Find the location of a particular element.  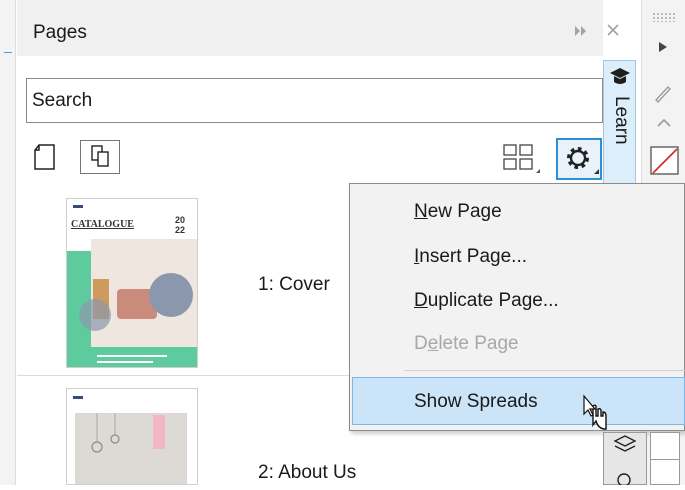

menu-item-new-page: New Page is located at coordinates (458, 212).